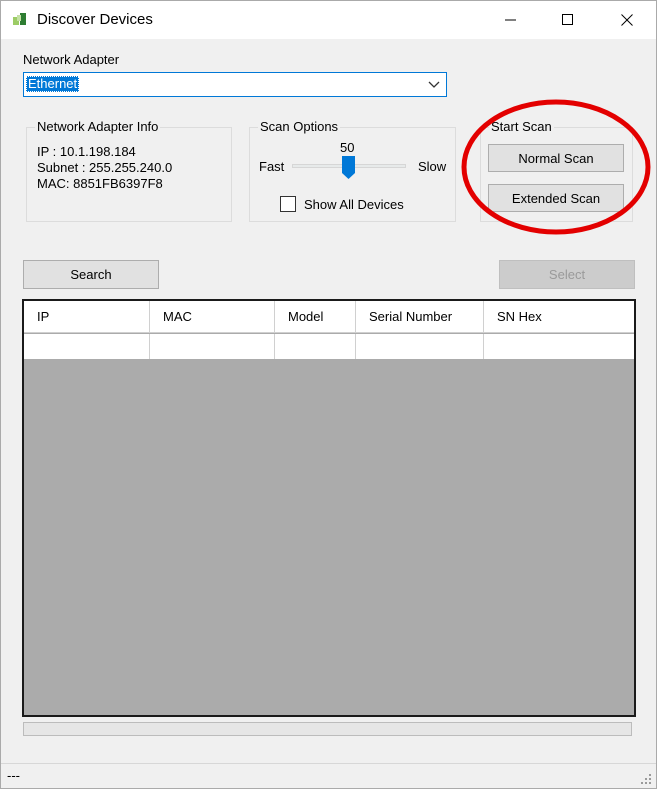 The image size is (657, 789). I want to click on table-header-row: IP MAC Model Serial Number SN Hex, so click(329, 317).